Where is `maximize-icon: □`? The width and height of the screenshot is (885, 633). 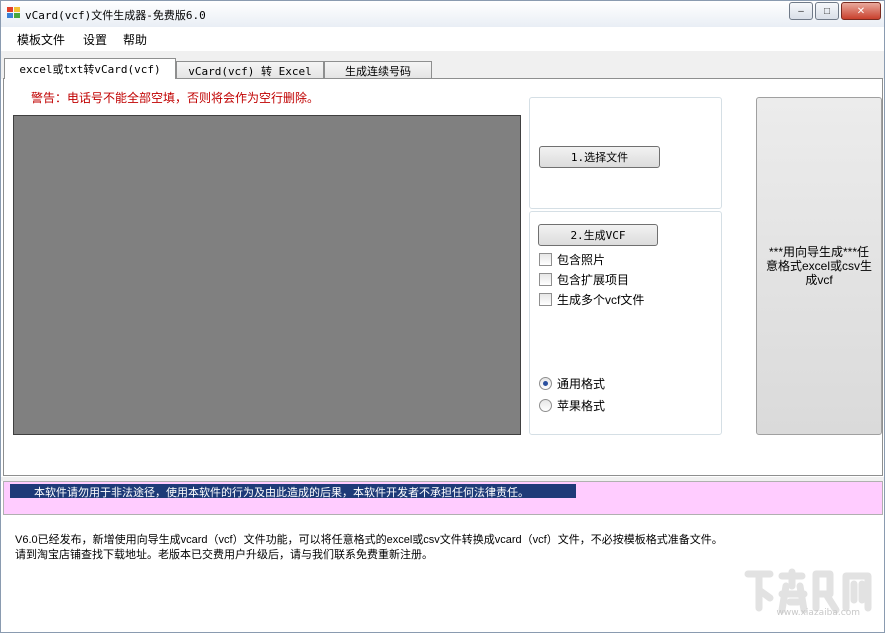
maximize-icon: □ is located at coordinates (827, 11).